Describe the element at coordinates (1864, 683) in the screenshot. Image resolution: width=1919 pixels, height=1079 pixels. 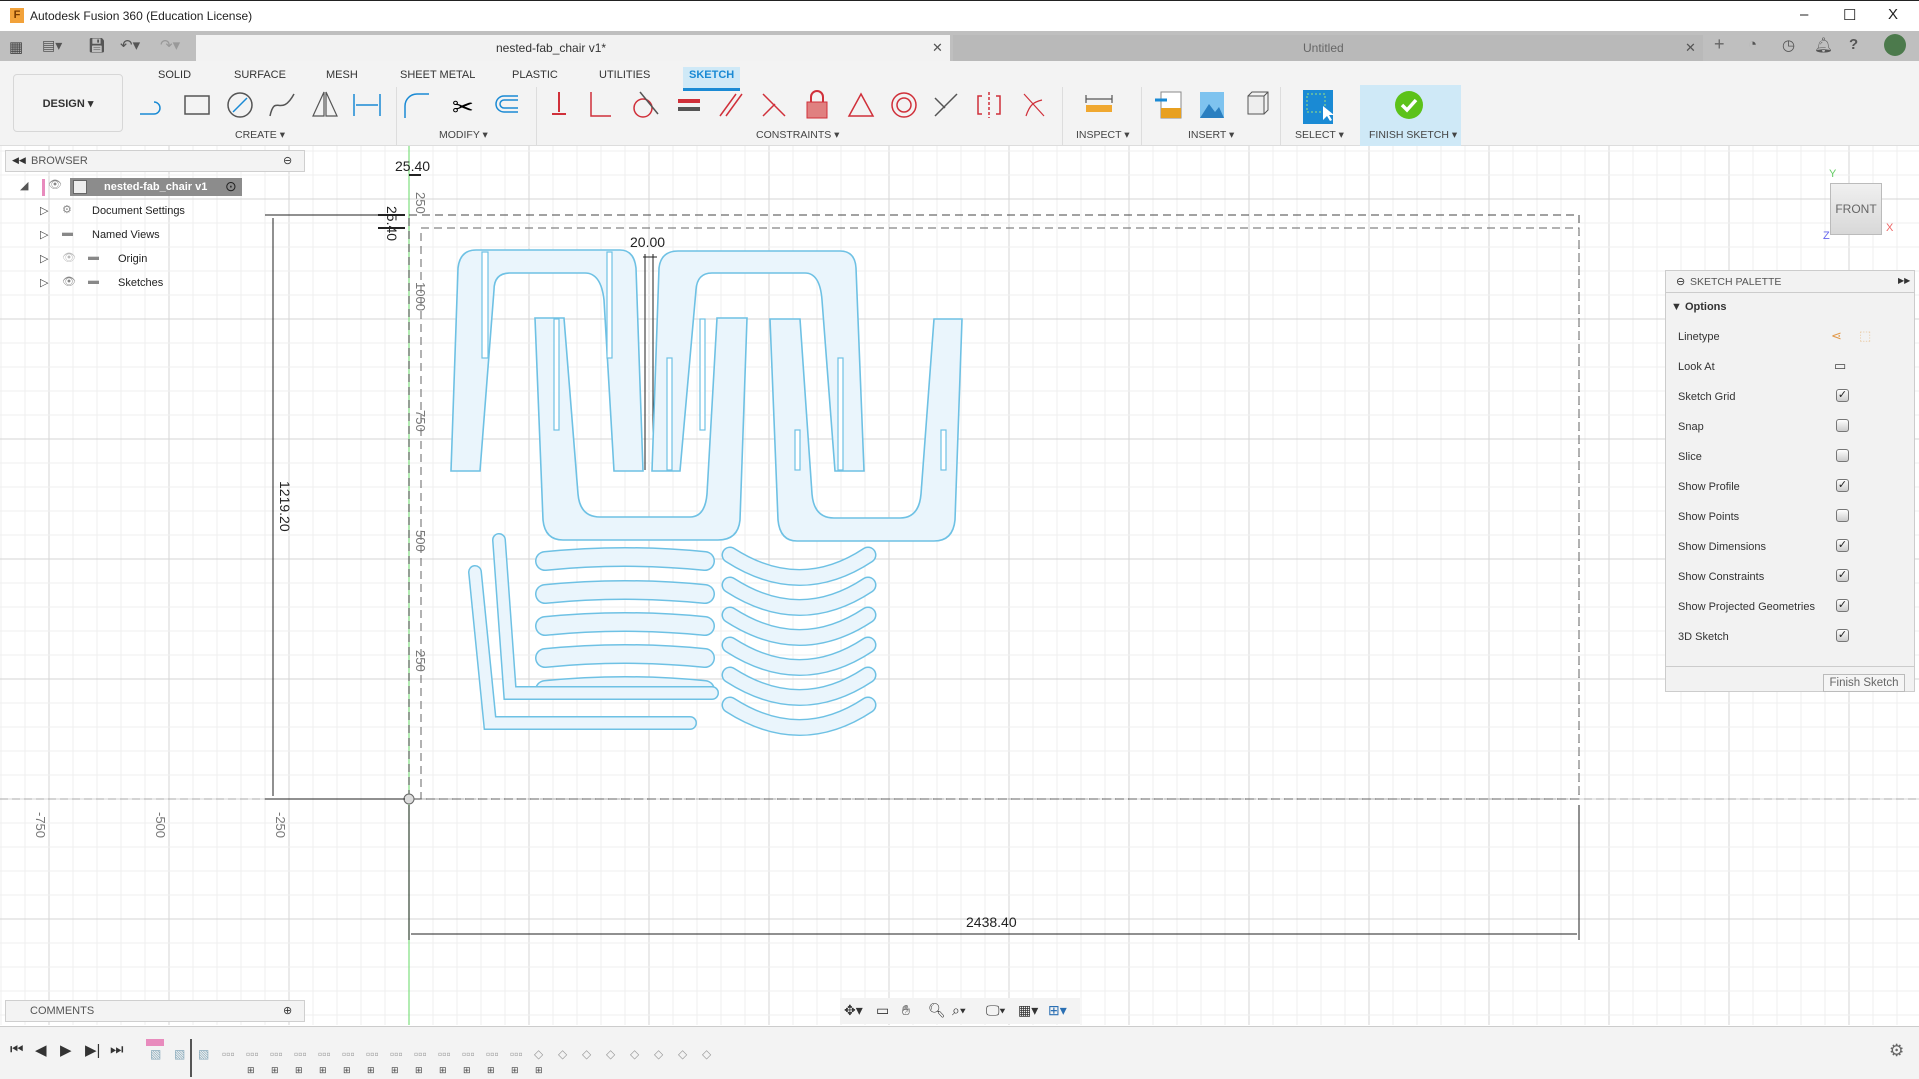
I see `finish-sketch-button: Finish Sketch` at that location.